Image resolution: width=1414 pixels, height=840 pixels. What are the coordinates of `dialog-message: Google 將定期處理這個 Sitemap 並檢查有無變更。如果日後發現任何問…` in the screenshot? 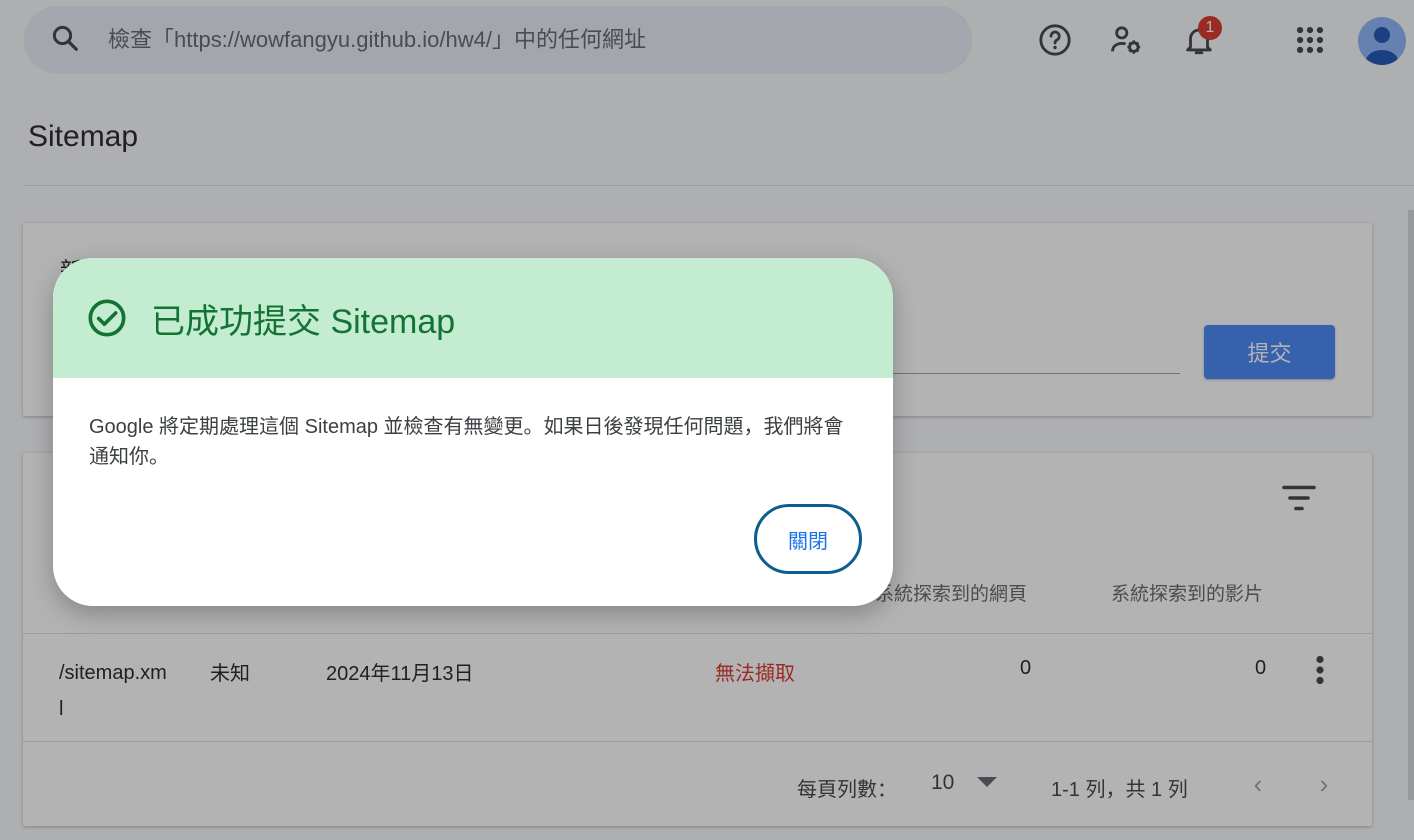 It's located at (466, 442).